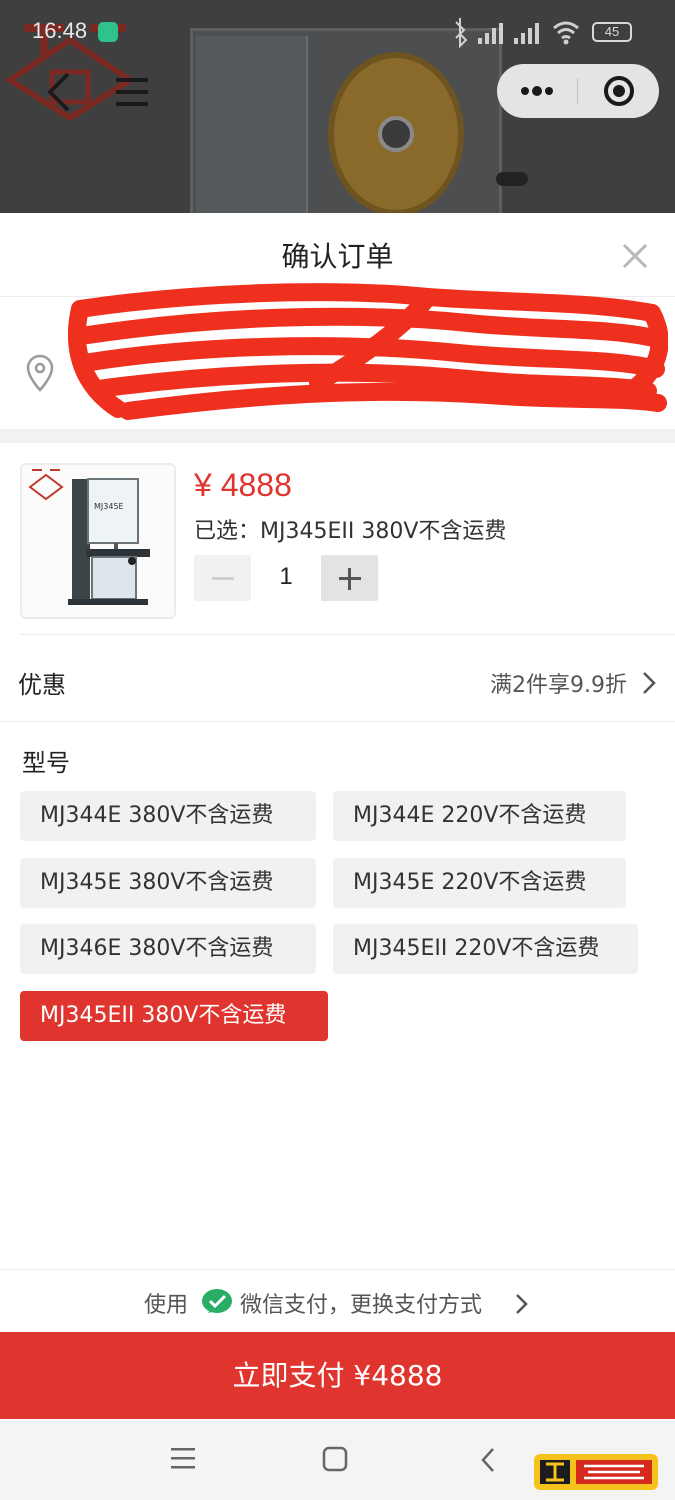 Image resolution: width=675 pixels, height=1500 pixels. Describe the element at coordinates (361, 1305) in the screenshot. I see `payment-method-label: 微信支付，更换支付方式` at that location.